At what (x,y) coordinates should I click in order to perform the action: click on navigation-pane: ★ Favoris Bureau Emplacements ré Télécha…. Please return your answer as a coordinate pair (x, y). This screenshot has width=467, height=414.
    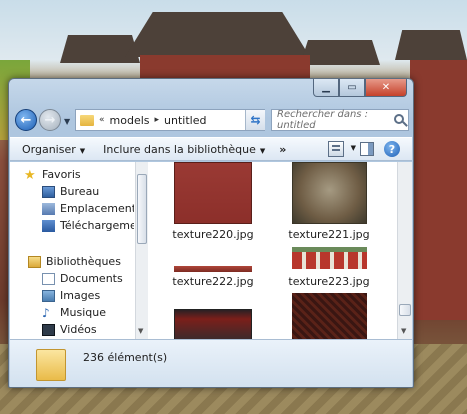
    Looking at the image, I should click on (72, 250).